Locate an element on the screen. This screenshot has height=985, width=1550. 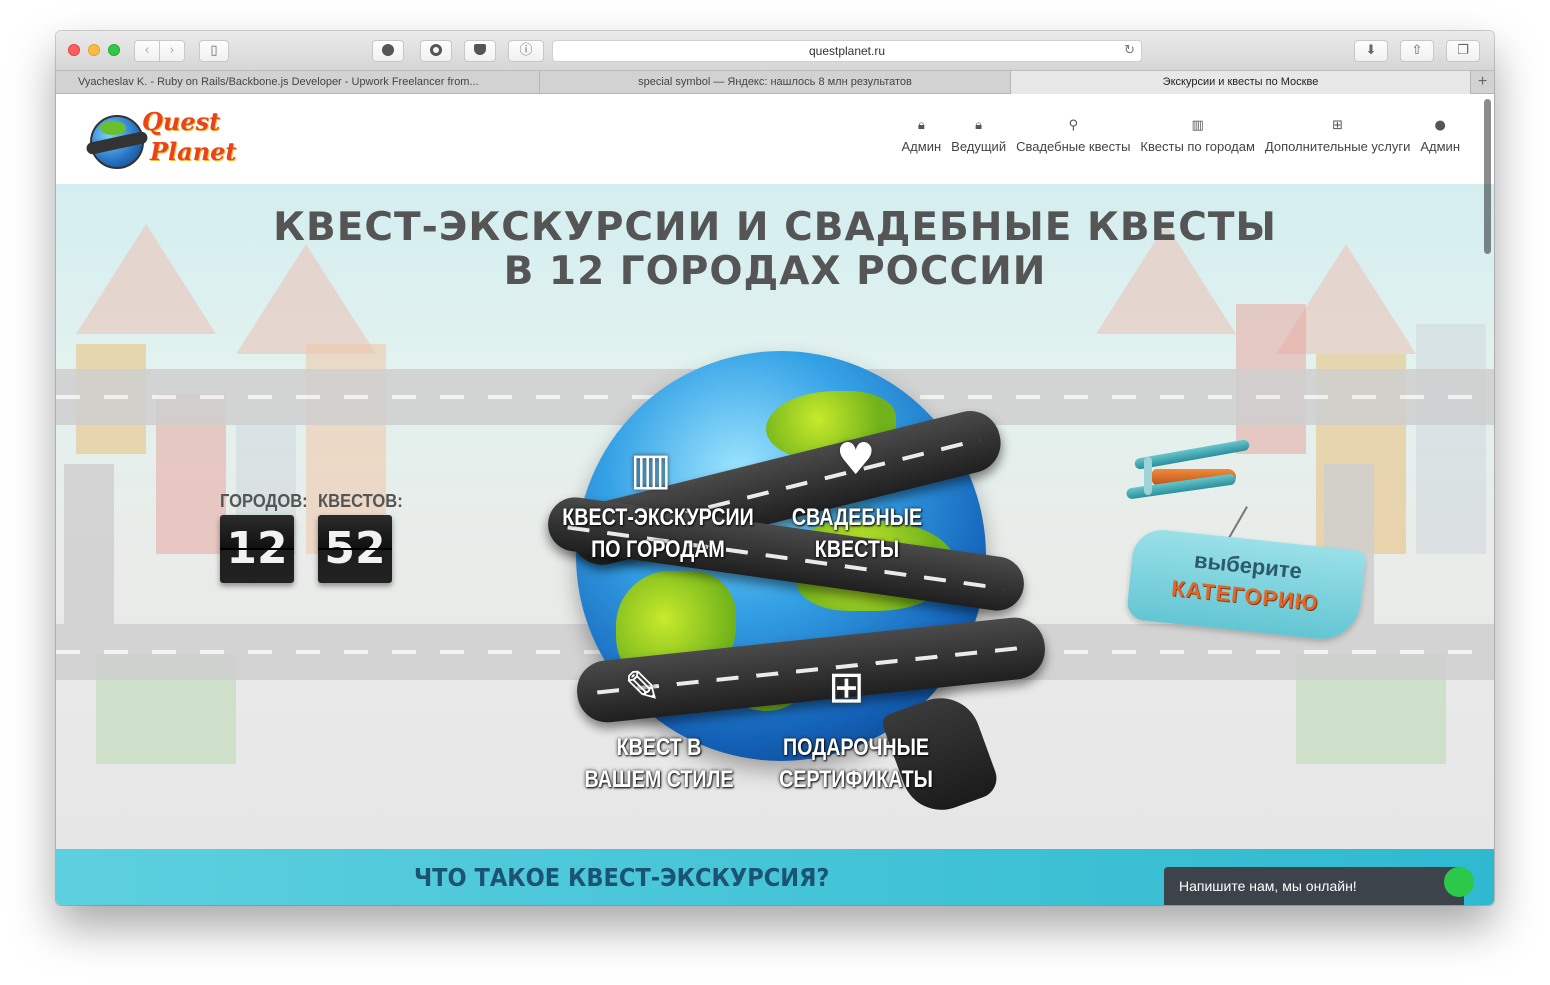
cities-counter-label: ГОРОДОВ: is located at coordinates (264, 501).